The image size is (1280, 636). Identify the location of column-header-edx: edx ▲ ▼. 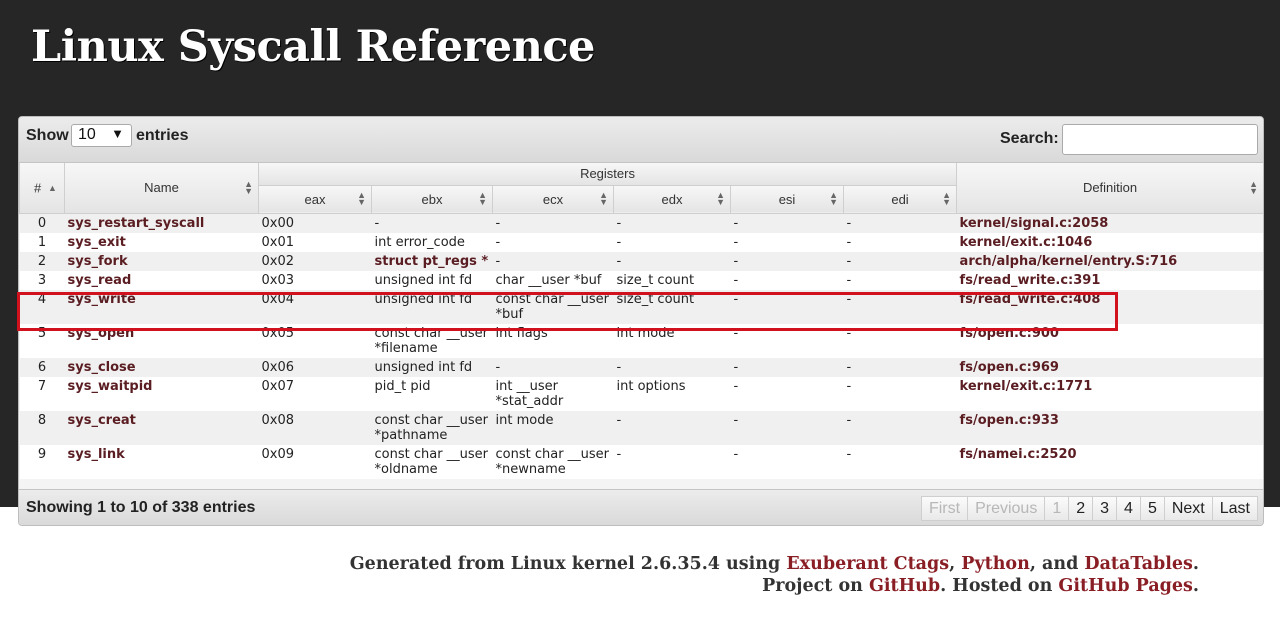
(672, 199).